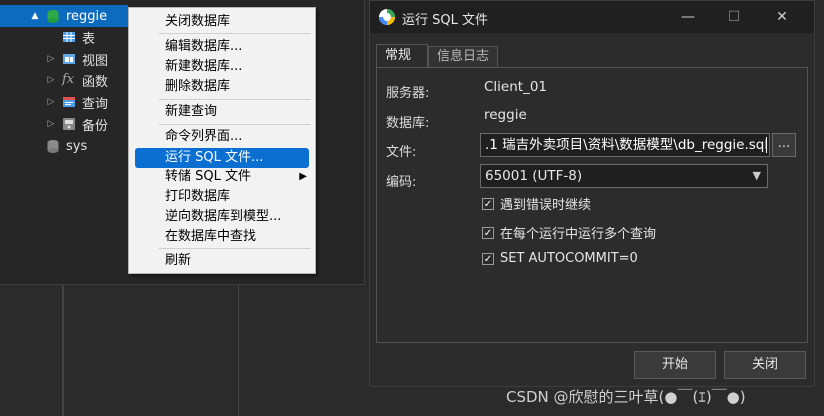 The height and width of the screenshot is (416, 824). Describe the element at coordinates (77, 146) in the screenshot. I see `tree-item-label: sys` at that location.